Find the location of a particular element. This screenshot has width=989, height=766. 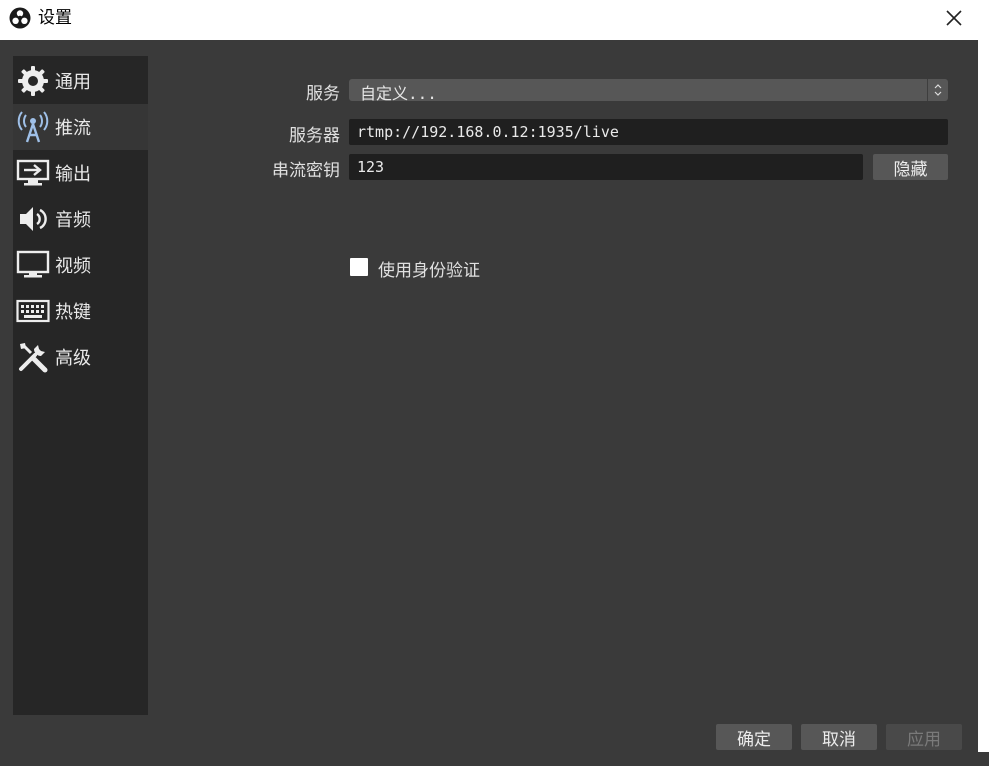

stream-key-label: 串流密钥 is located at coordinates (306, 171).